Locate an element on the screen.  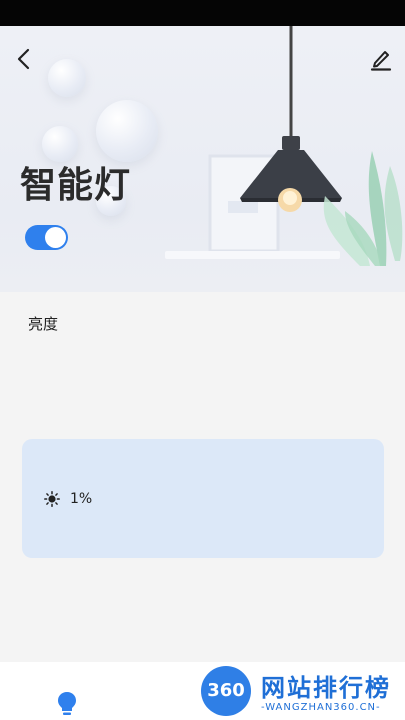
pencil-icon is located at coordinates (381, 61).